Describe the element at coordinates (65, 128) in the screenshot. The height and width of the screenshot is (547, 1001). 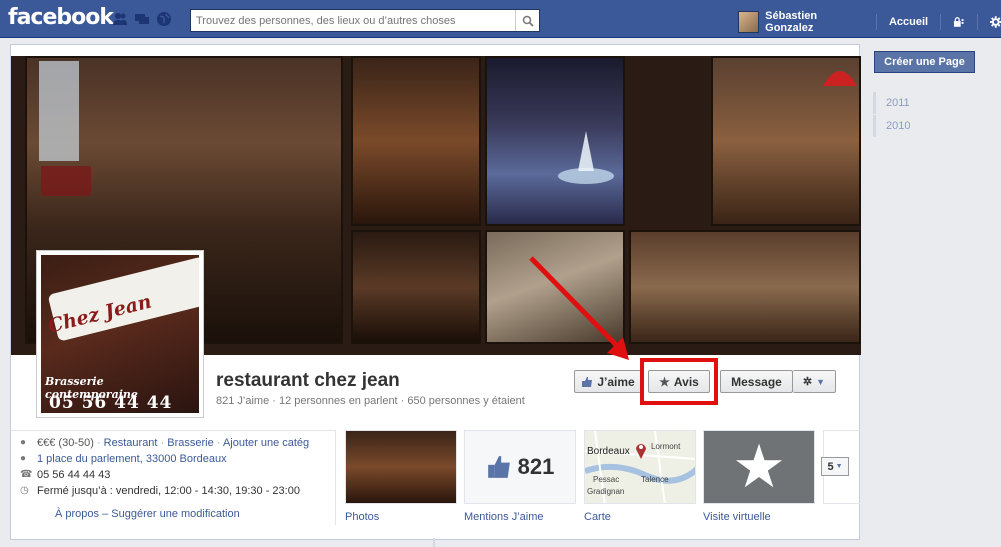
I see `cover-tile-window-icon` at that location.